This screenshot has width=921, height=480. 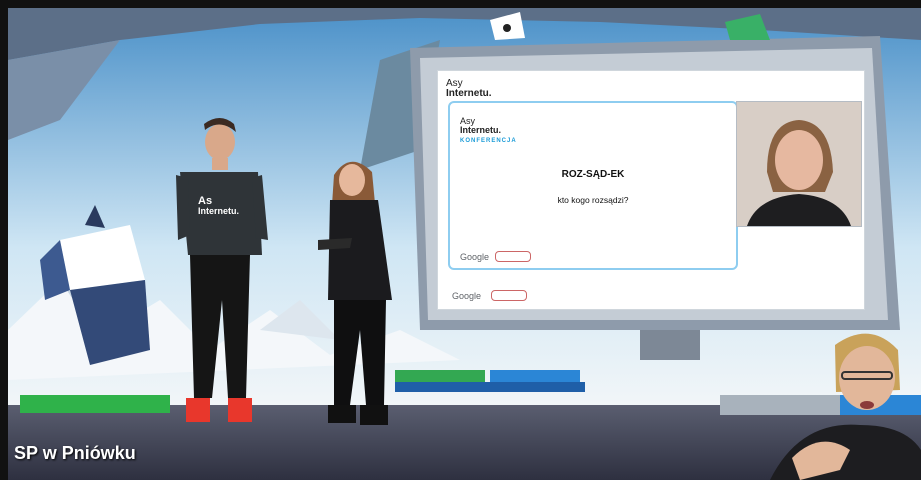 What do you see at coordinates (490, 295) in the screenshot?
I see `screen-footer-logos: Google` at bounding box center [490, 295].